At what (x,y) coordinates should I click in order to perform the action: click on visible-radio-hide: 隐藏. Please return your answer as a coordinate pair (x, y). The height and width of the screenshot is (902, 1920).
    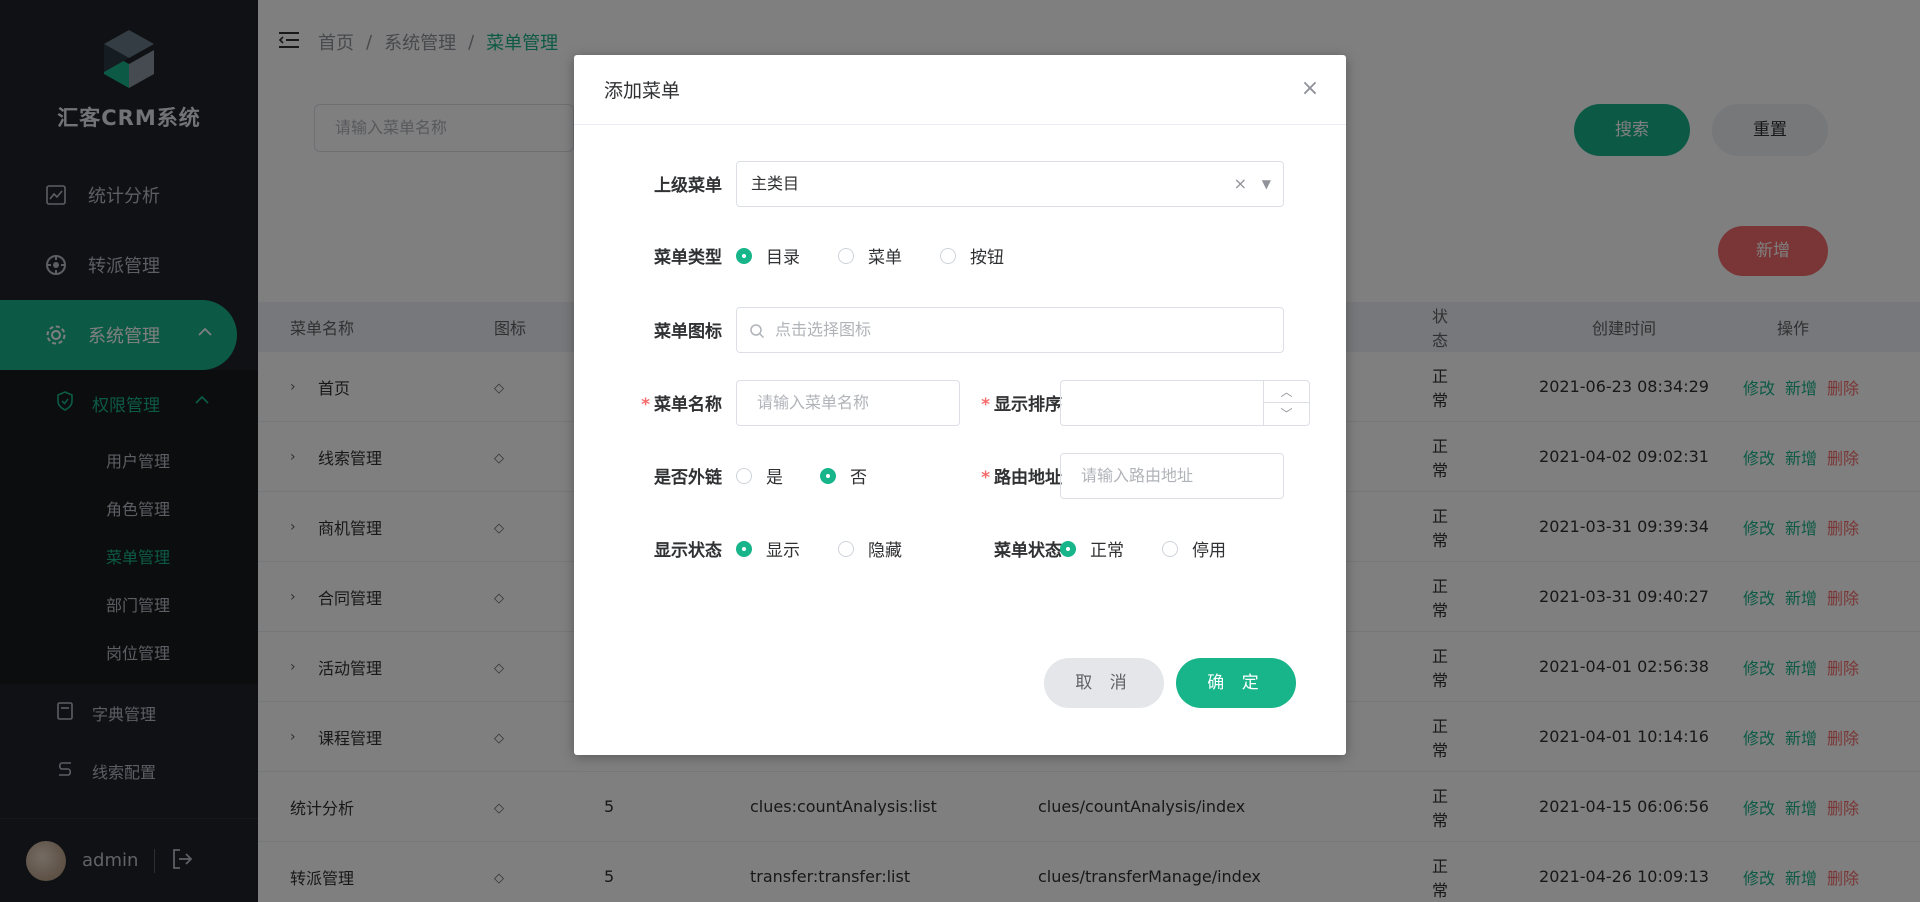
    Looking at the image, I should click on (870, 548).